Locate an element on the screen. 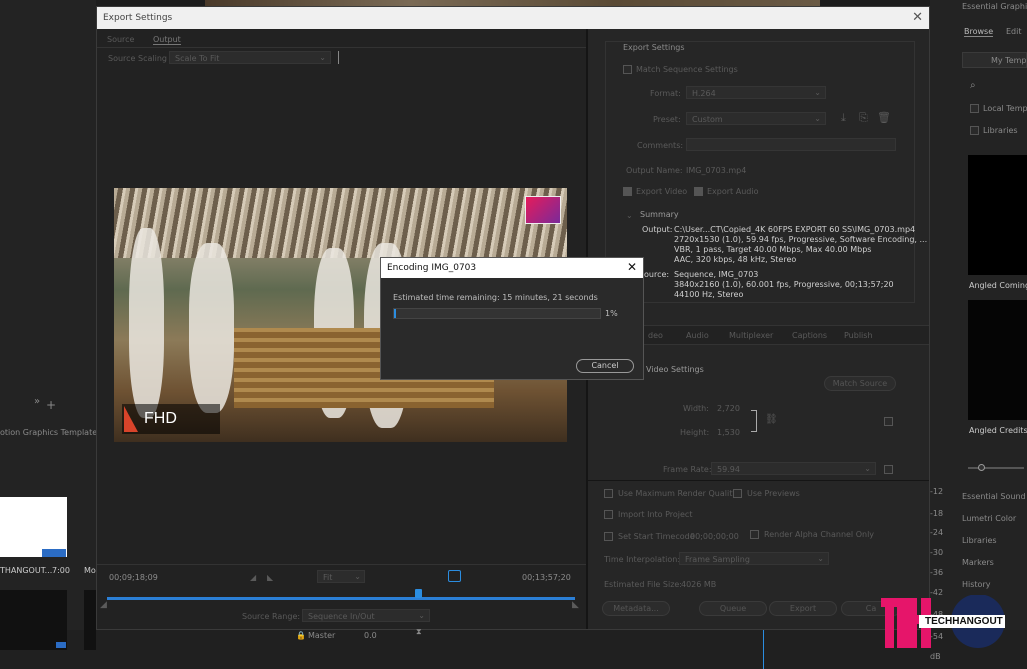 This screenshot has width=1027, height=669. cancel-button: Cancel is located at coordinates (605, 366).